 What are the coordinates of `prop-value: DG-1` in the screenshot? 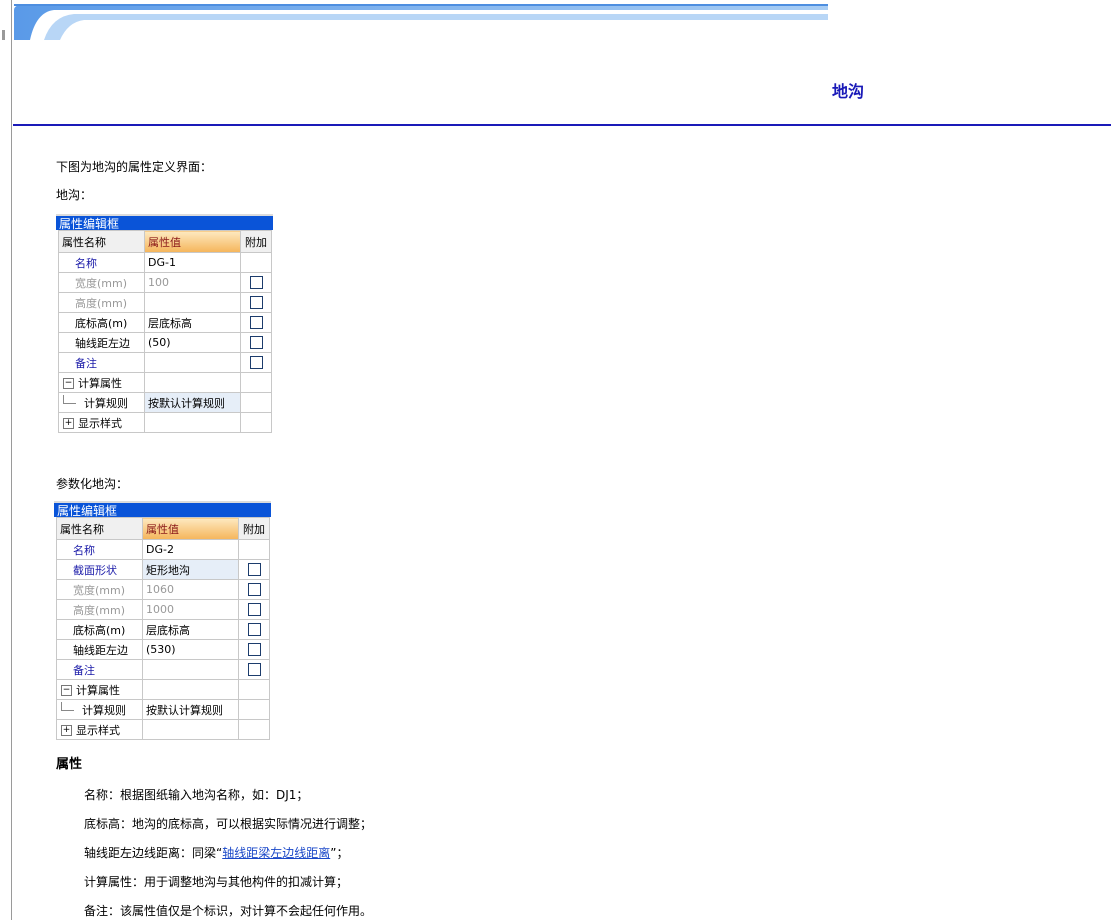 It's located at (192, 262).